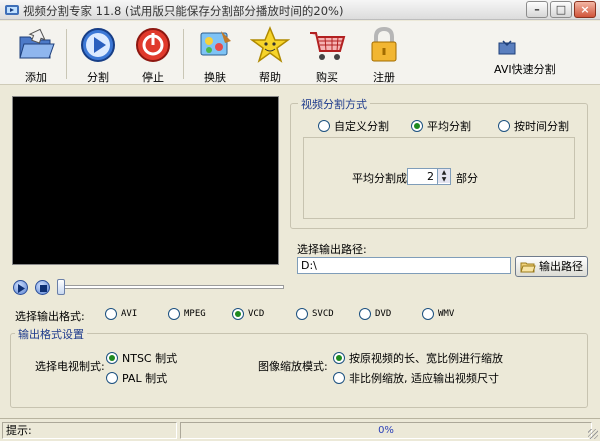 This screenshot has width=600, height=441. I want to click on stepper-up-icon: ▲, so click(444, 172).